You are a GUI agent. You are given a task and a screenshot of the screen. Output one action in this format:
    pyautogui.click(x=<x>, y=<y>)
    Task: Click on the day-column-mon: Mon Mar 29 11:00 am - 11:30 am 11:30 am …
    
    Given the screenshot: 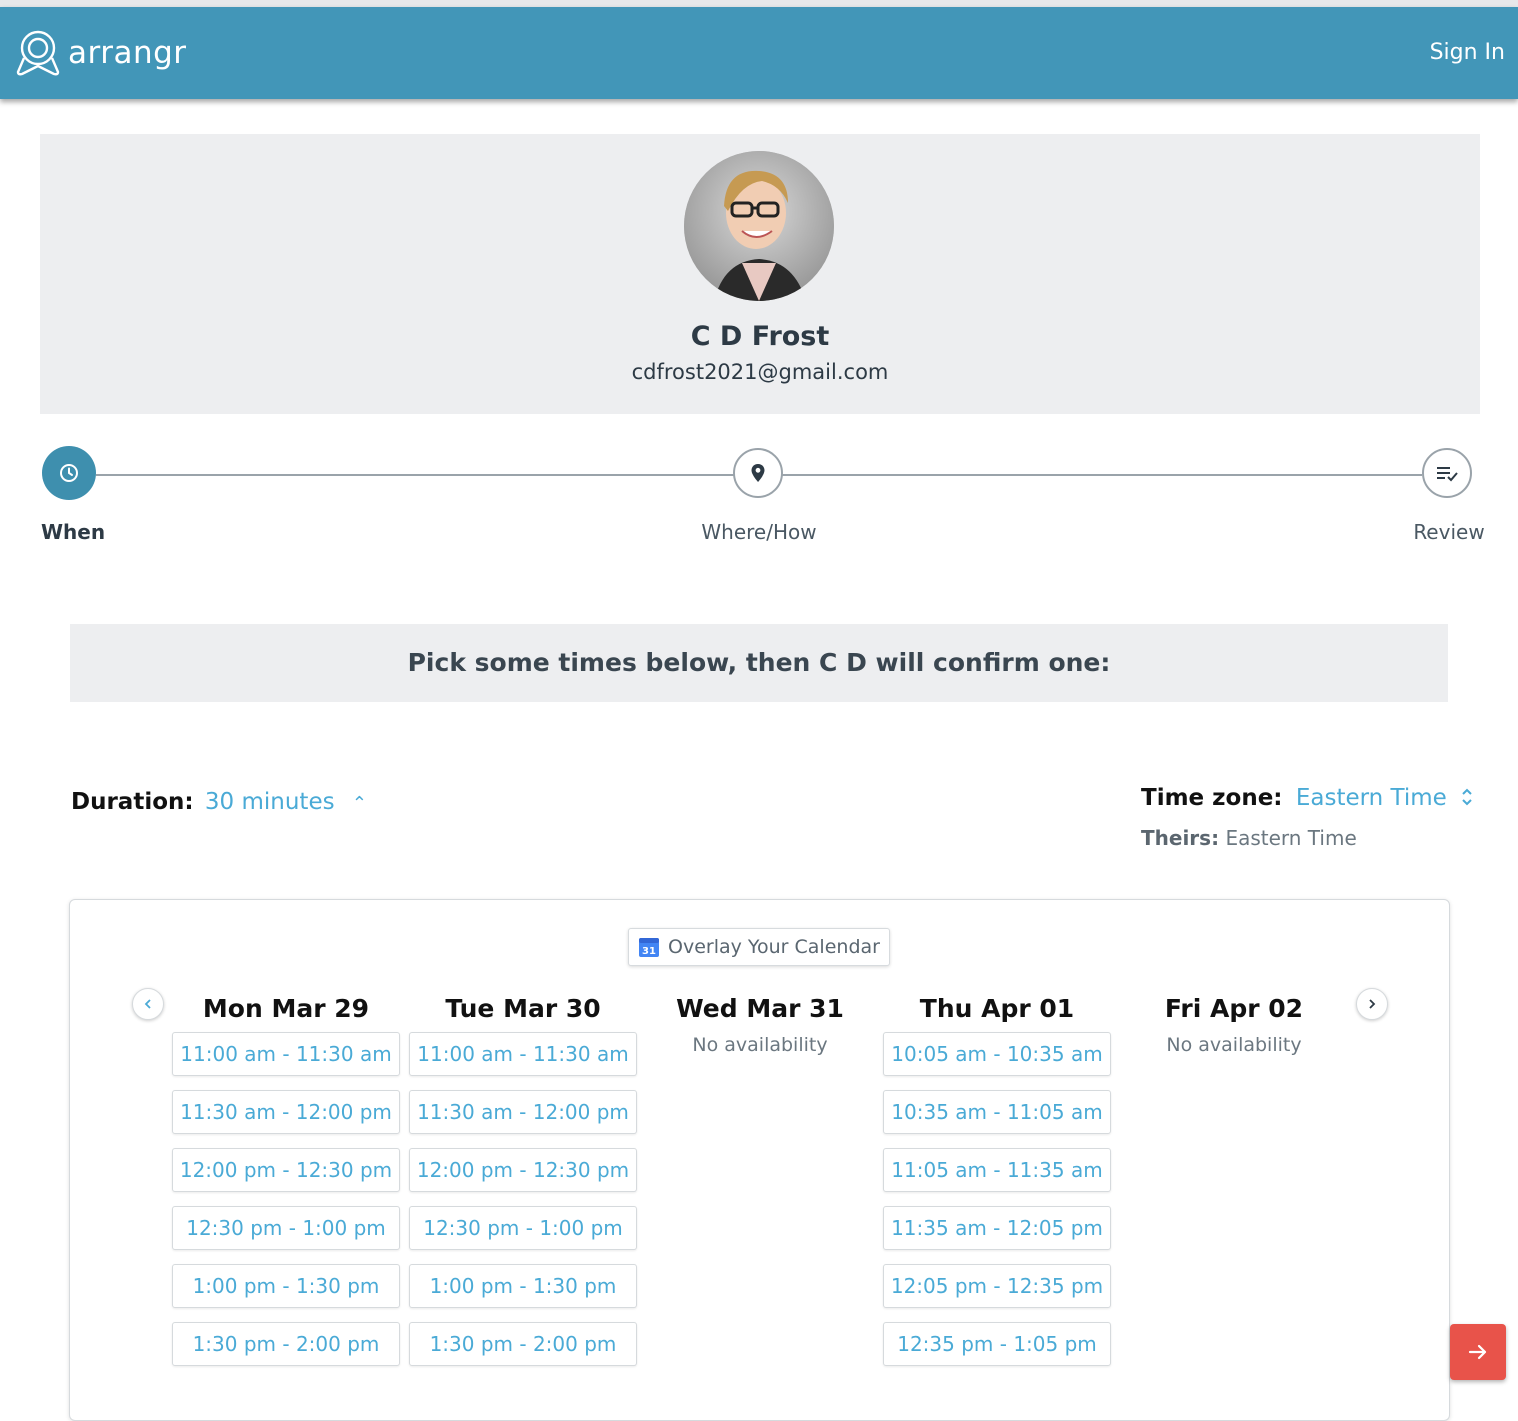 What is the action you would take?
    pyautogui.click(x=286, y=1186)
    